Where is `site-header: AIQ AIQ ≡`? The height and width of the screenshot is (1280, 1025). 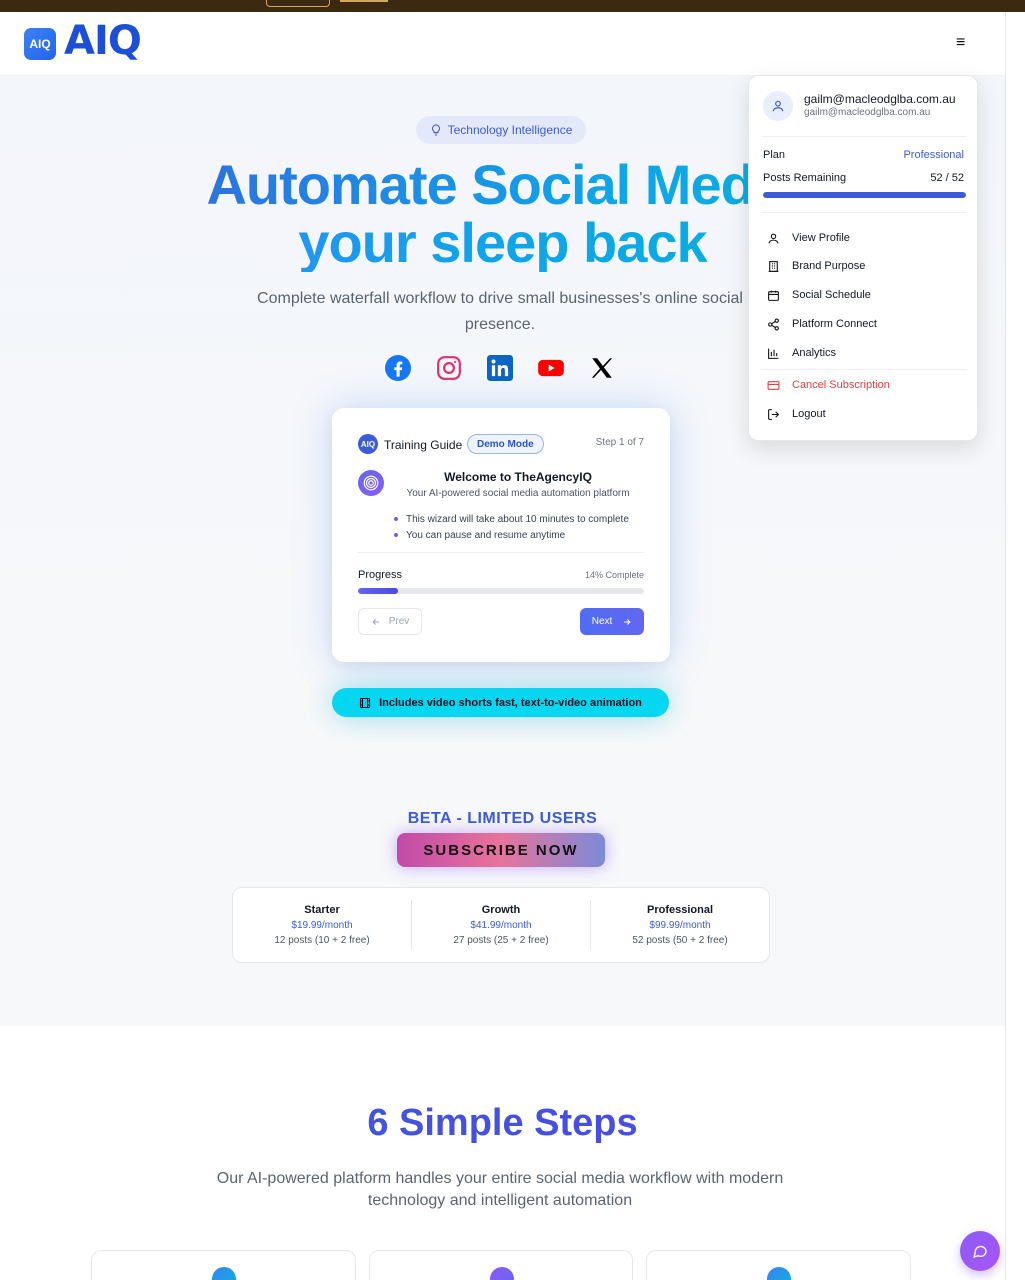
site-header: AIQ AIQ ≡ is located at coordinates (502, 44).